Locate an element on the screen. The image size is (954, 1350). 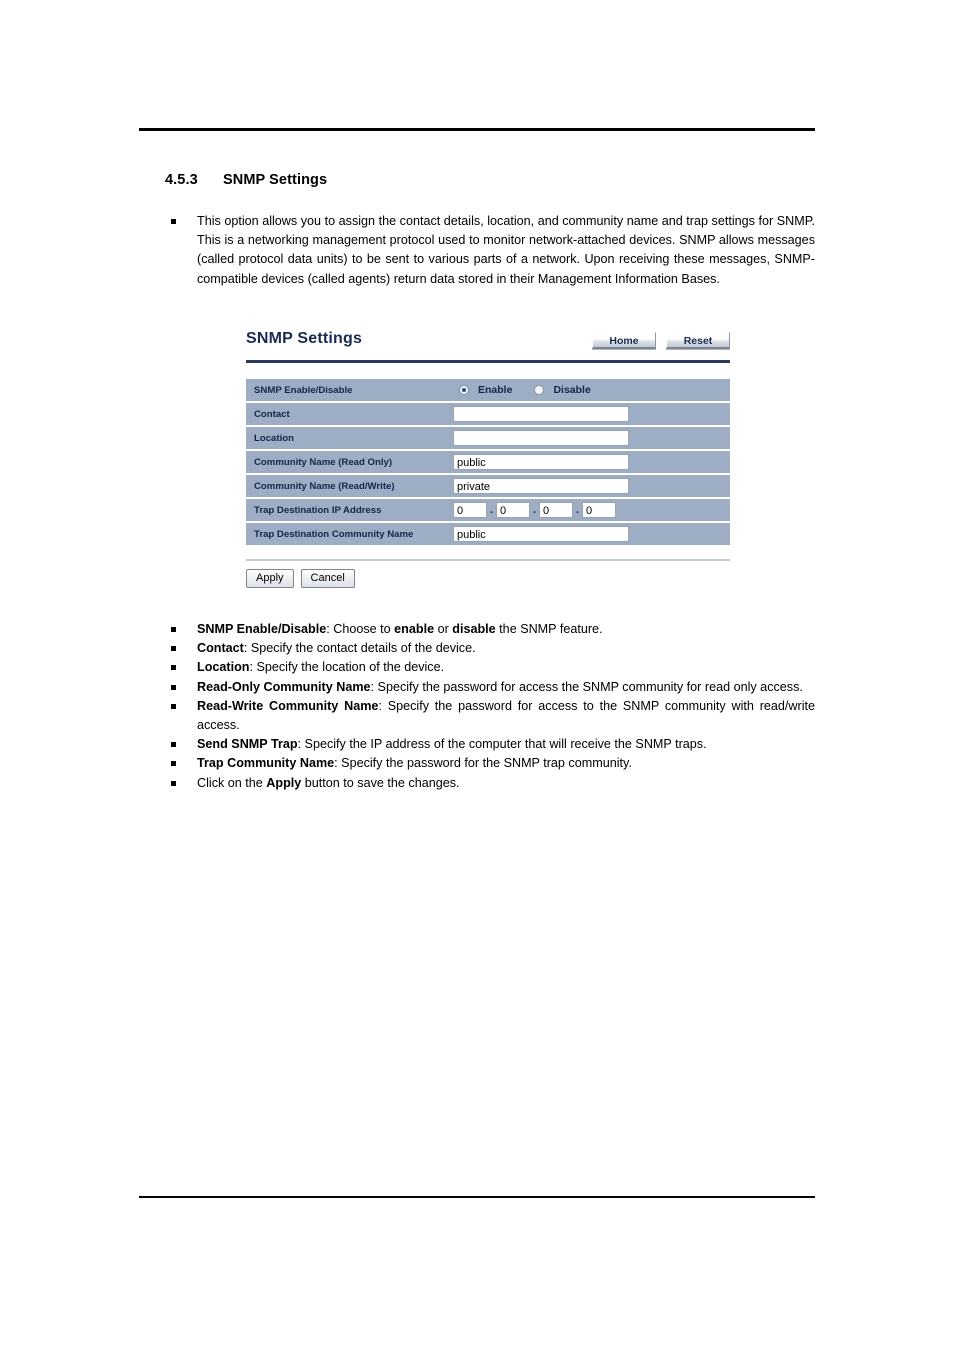
row-value-location is located at coordinates (589, 438).